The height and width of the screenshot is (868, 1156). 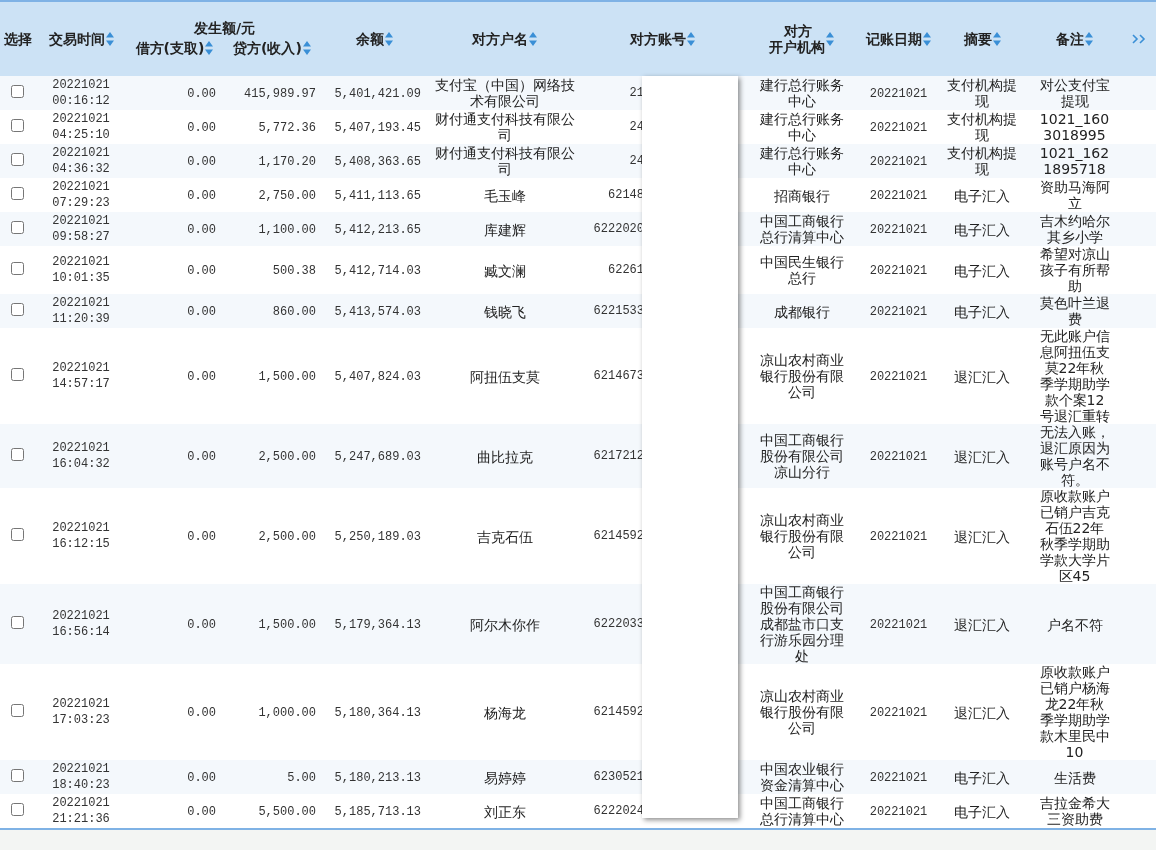 I want to click on payee-name: 钱晓飞, so click(x=504, y=311).